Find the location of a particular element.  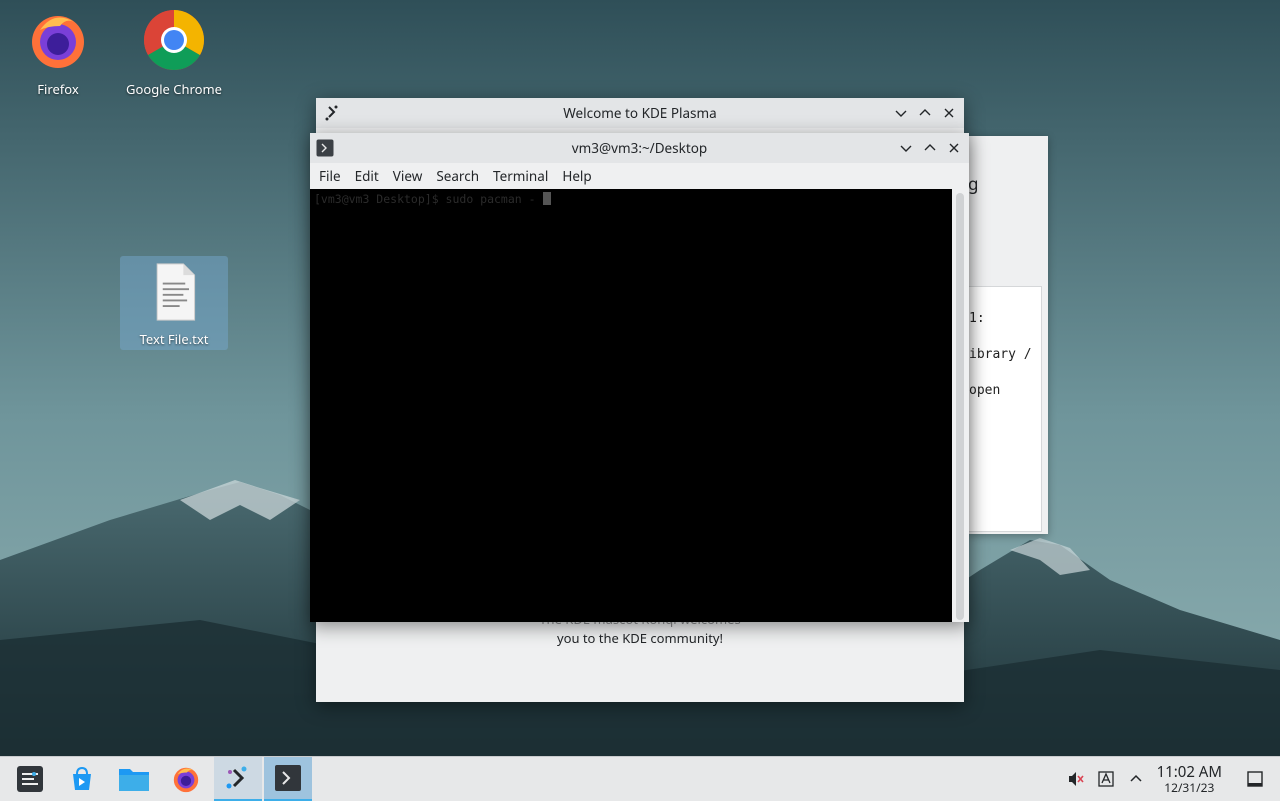

menu-search: Search is located at coordinates (457, 176).